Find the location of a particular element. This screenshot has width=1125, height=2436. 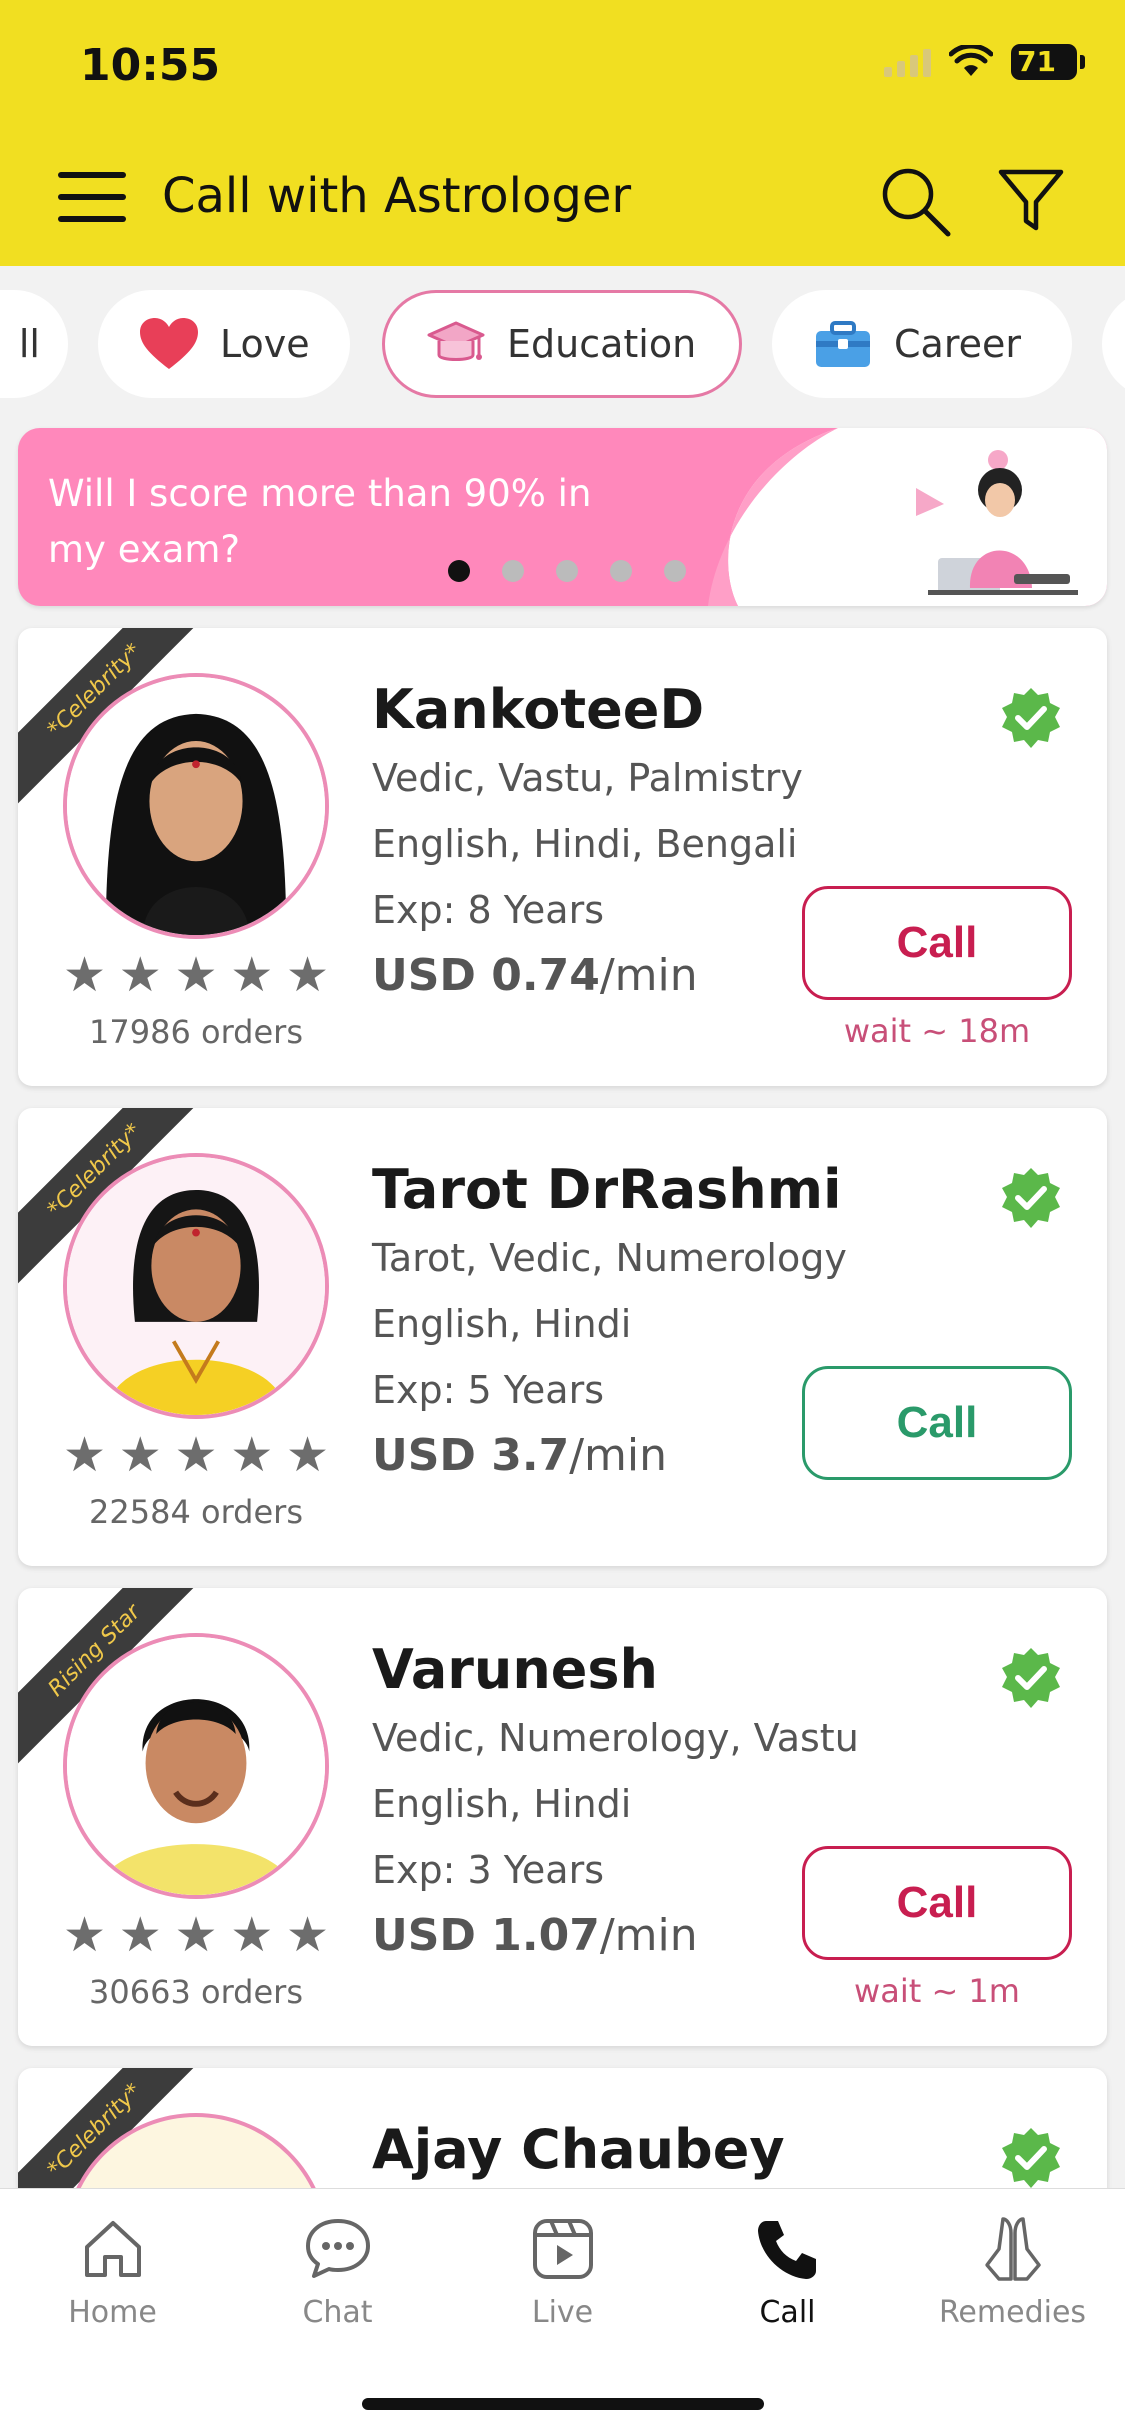

chat-icon is located at coordinates (337, 2248).